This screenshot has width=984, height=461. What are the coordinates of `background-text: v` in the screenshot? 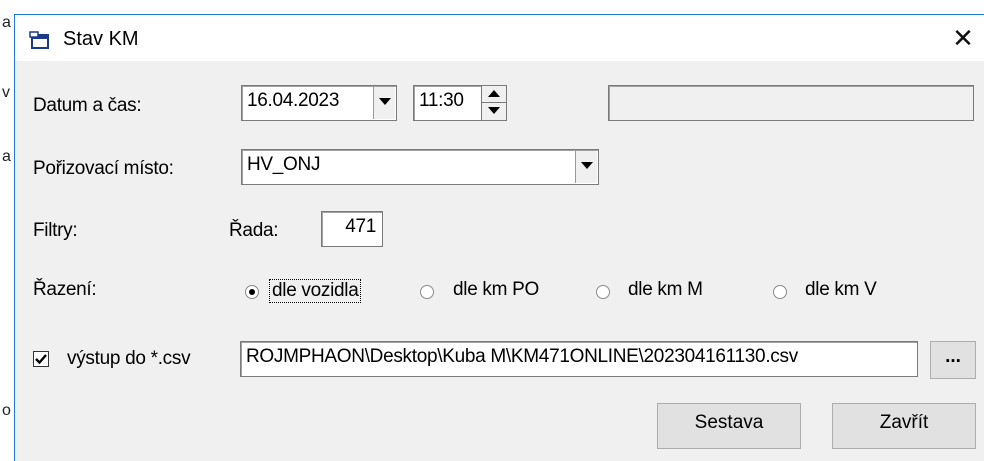 It's located at (6, 92).